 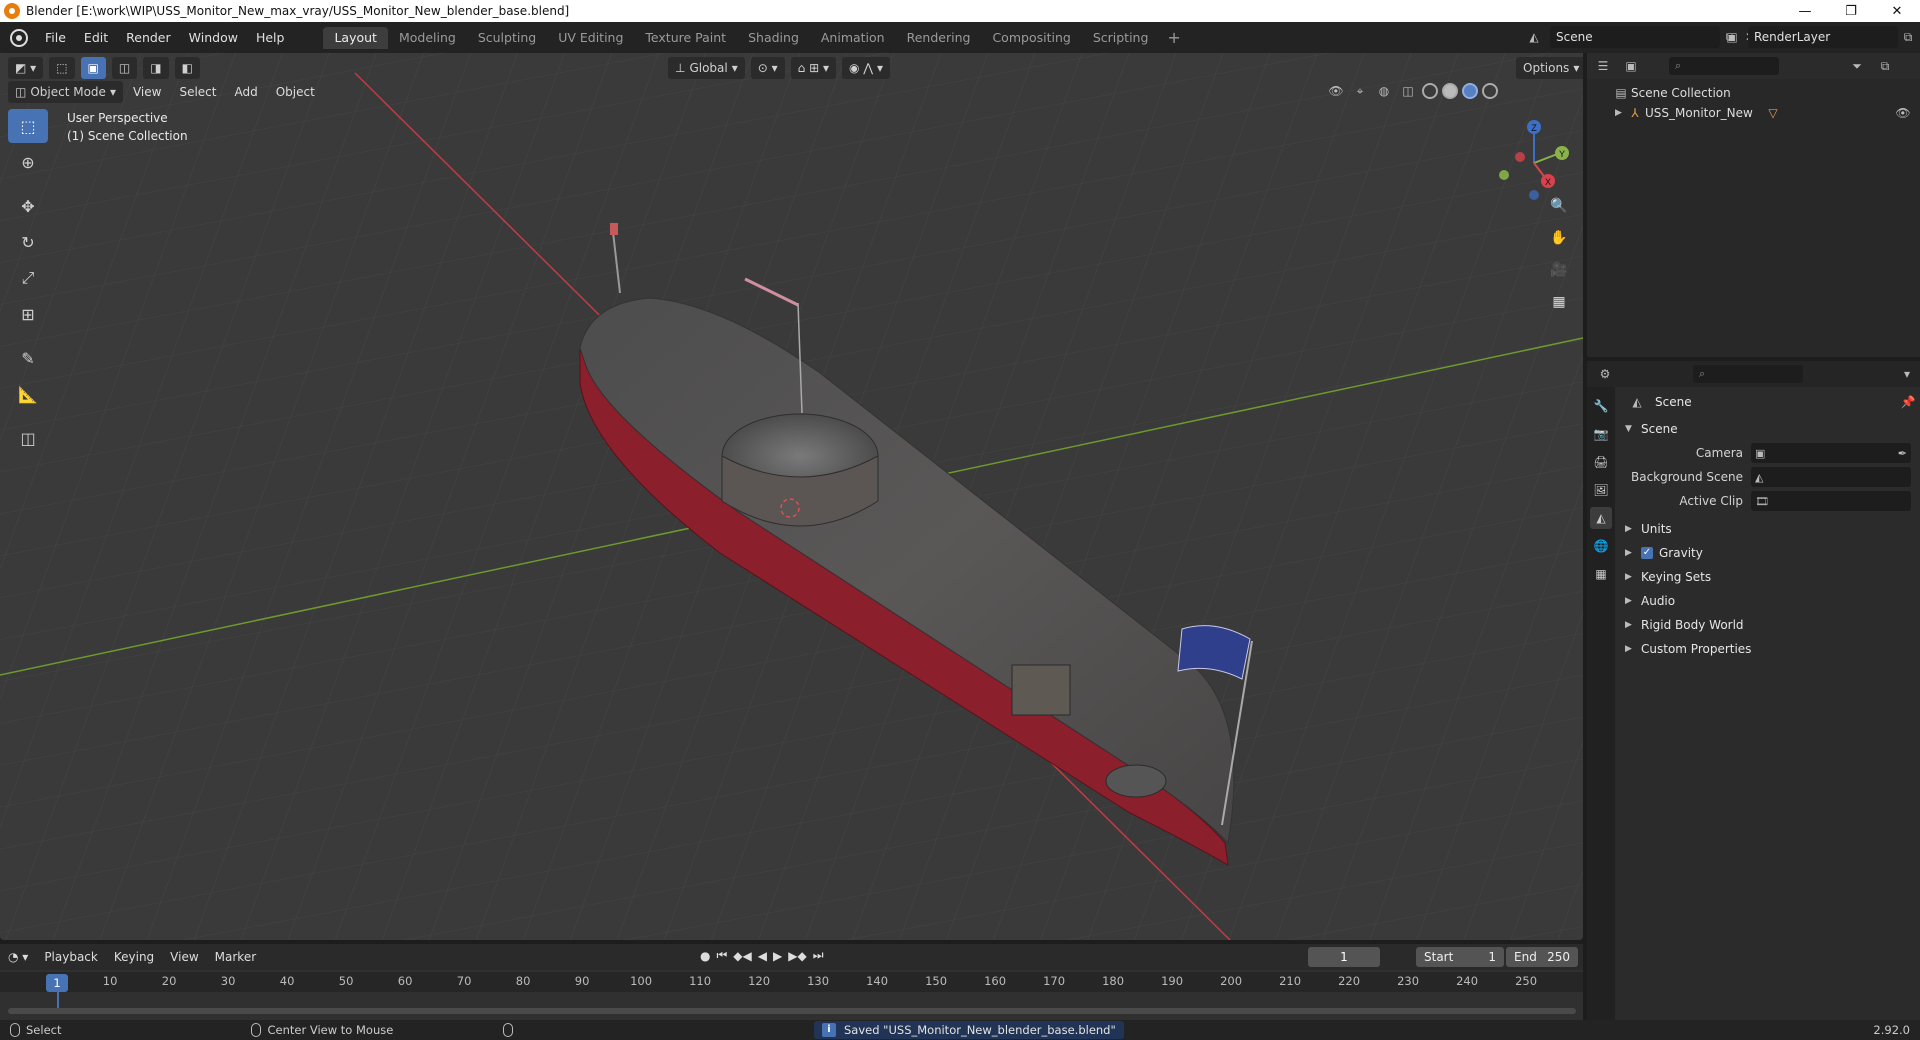 I want to click on select-mode-subtract-icon: ◨, so click(x=156, y=68).